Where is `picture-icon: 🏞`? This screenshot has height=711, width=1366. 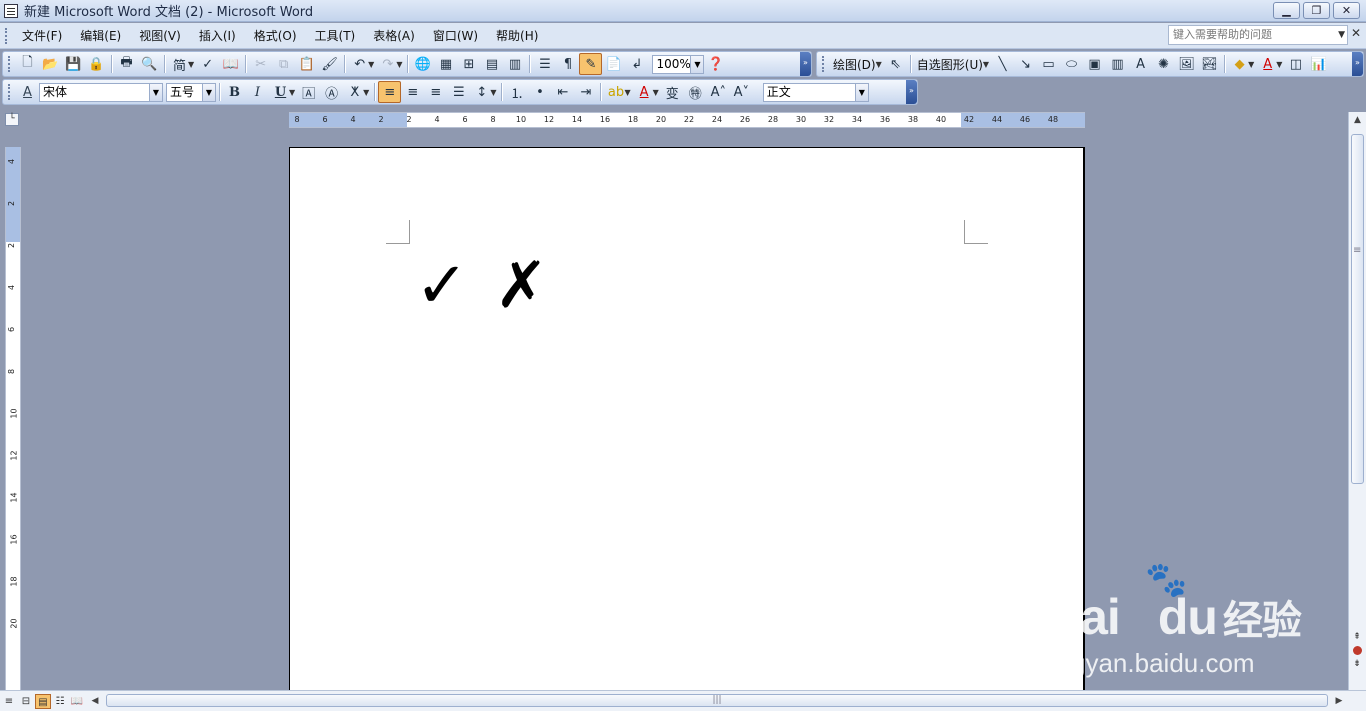
picture-icon: 🏞 is located at coordinates (1209, 64).